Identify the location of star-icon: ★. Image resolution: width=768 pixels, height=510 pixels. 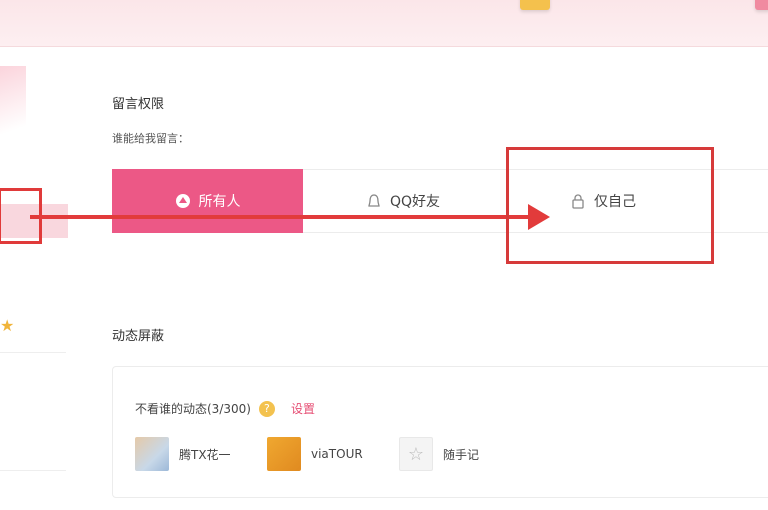
(7, 325).